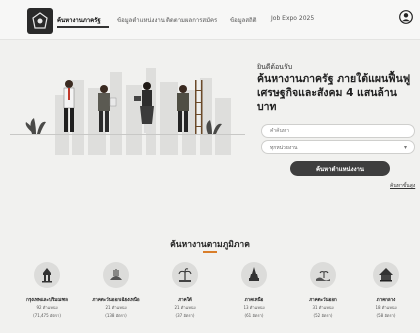  Describe the element at coordinates (340, 168) in the screenshot. I see `search-jobs-button: ค้นหาตำแหน่งงาน` at that location.